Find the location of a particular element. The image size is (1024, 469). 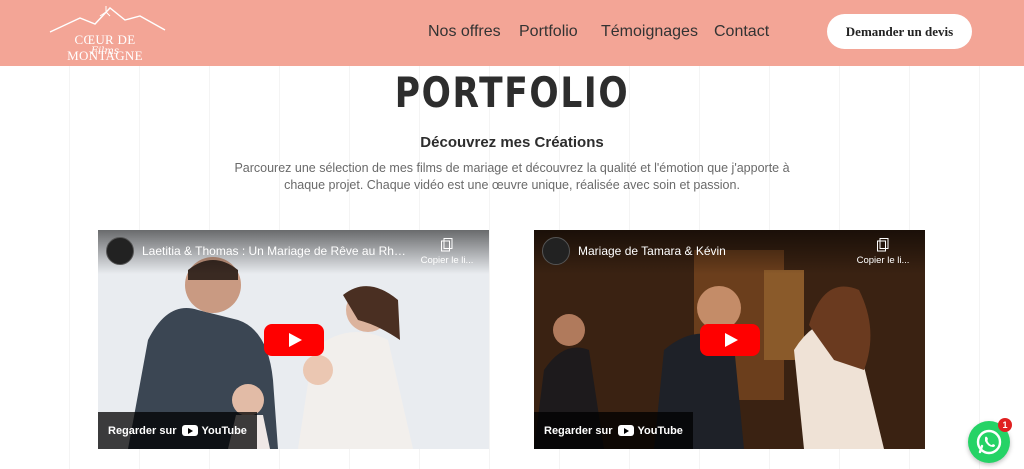

brand-logo: CŒUR DE MONTAGNE Films is located at coordinates (105, 33).